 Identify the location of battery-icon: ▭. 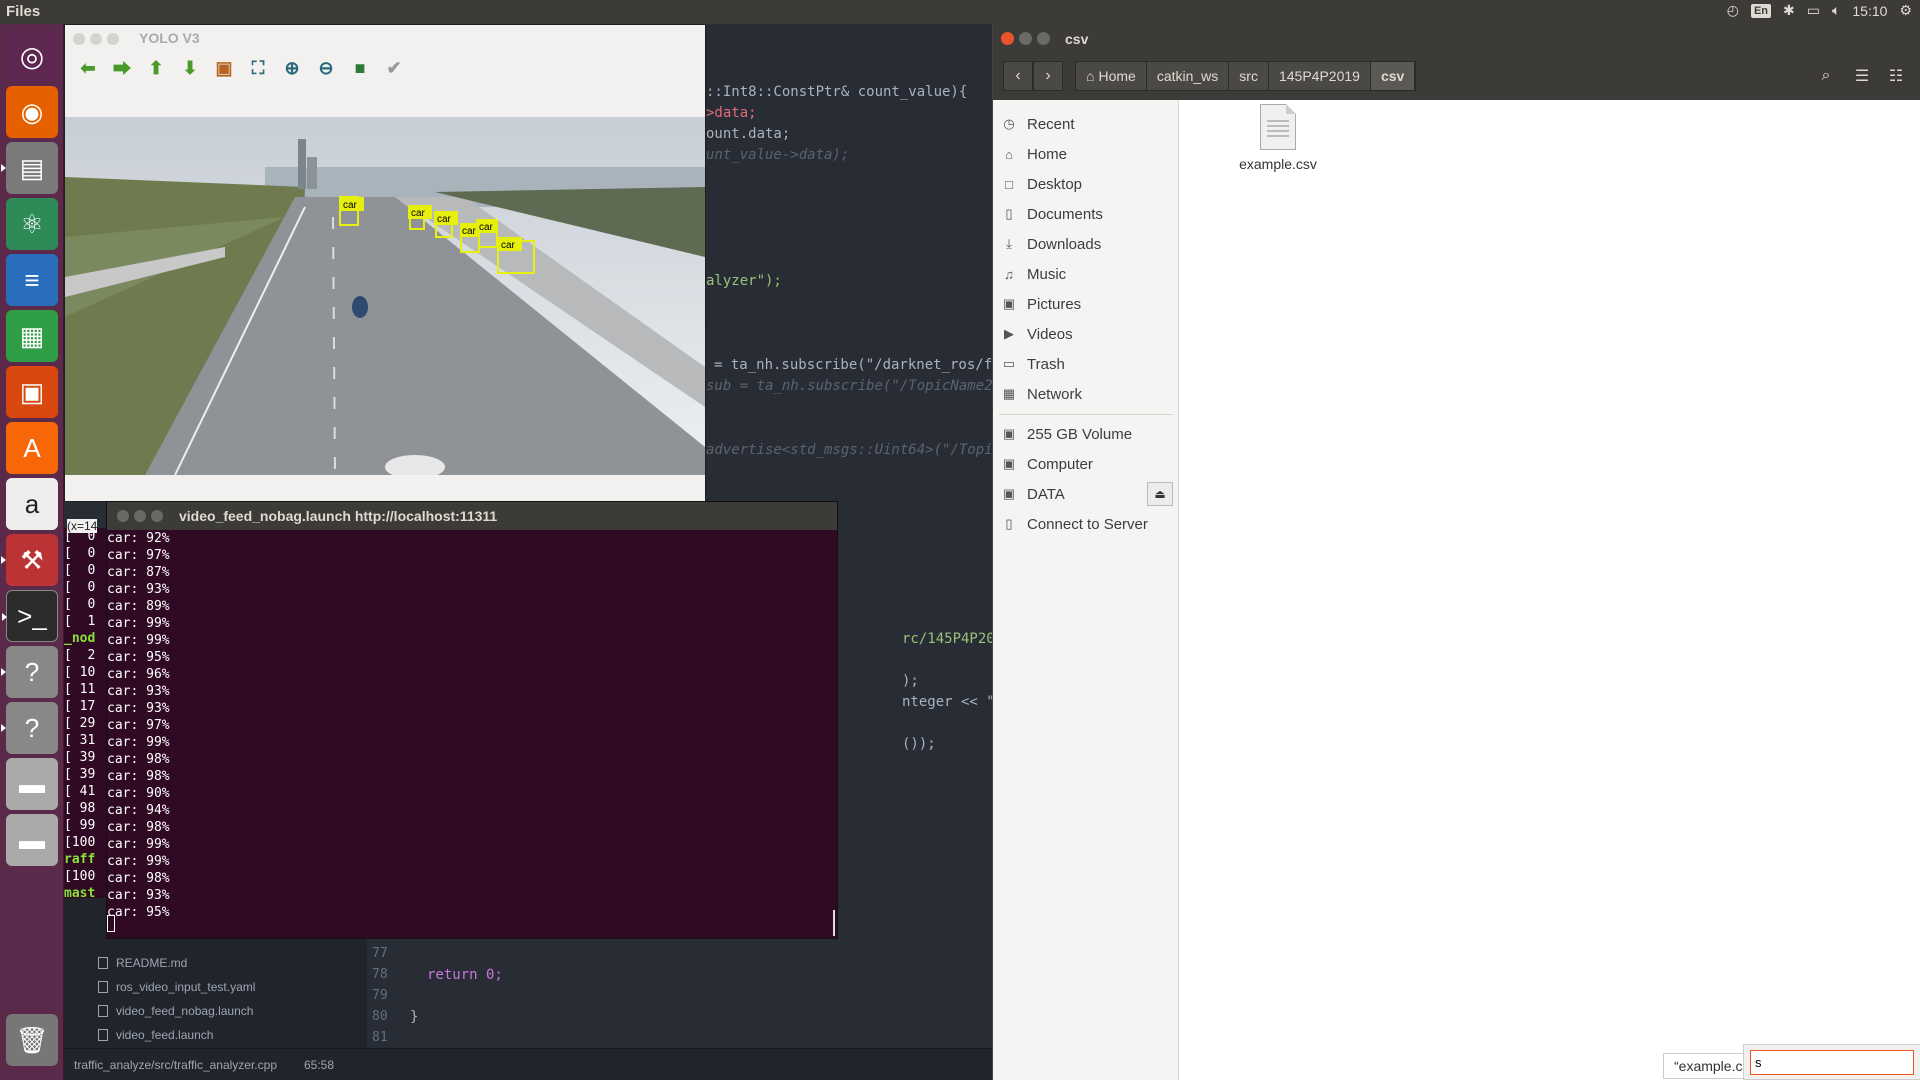
(1813, 10).